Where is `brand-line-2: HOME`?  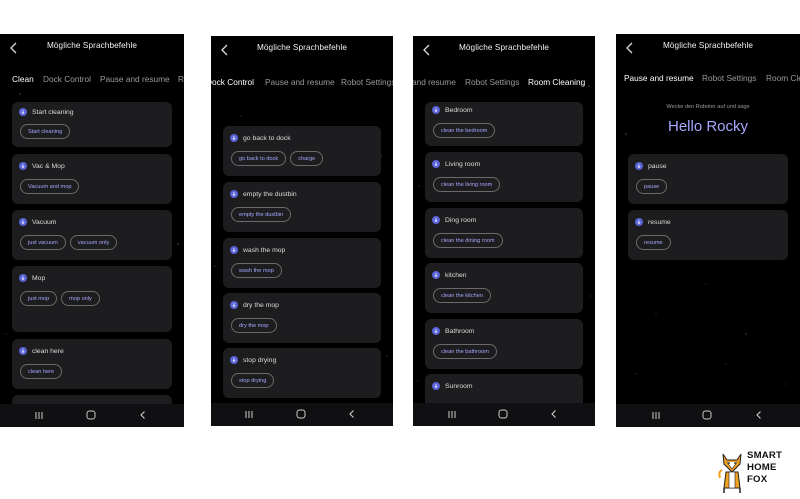 brand-line-2: HOME is located at coordinates (762, 467).